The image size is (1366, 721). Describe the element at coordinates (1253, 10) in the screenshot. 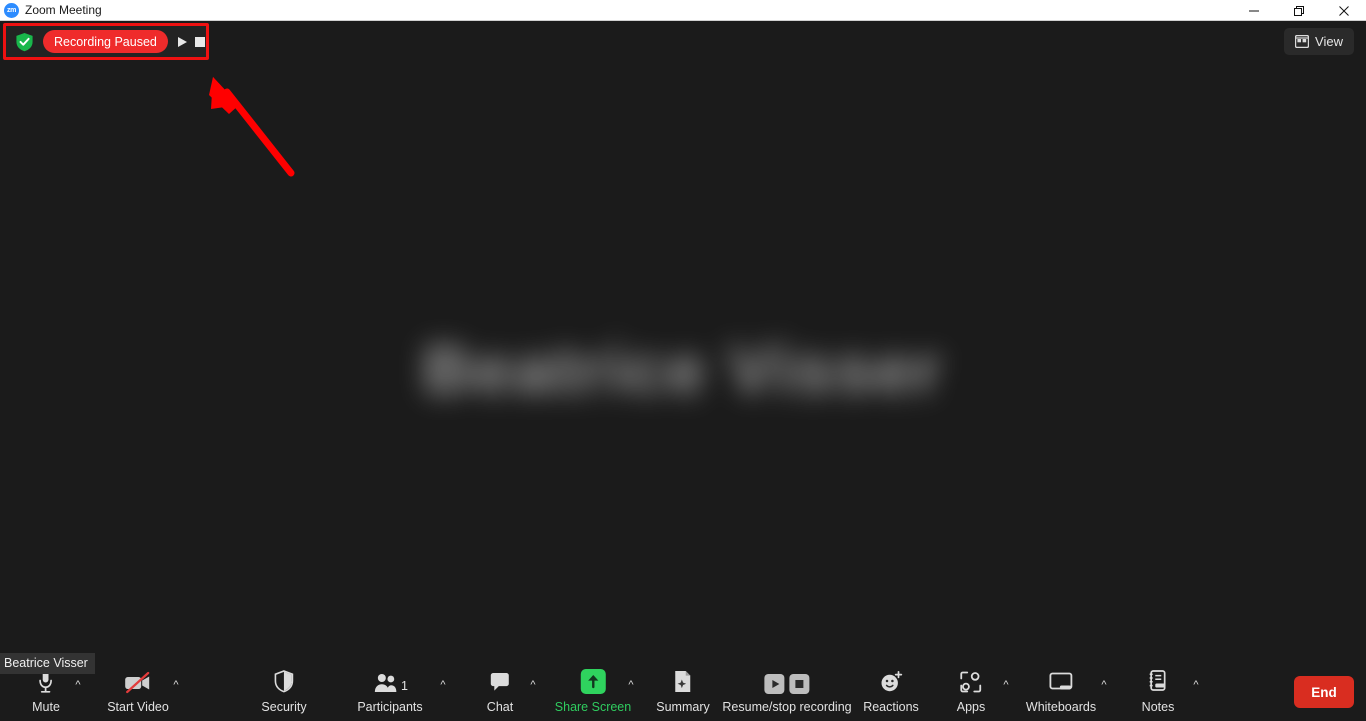

I see `minimize-icon` at that location.